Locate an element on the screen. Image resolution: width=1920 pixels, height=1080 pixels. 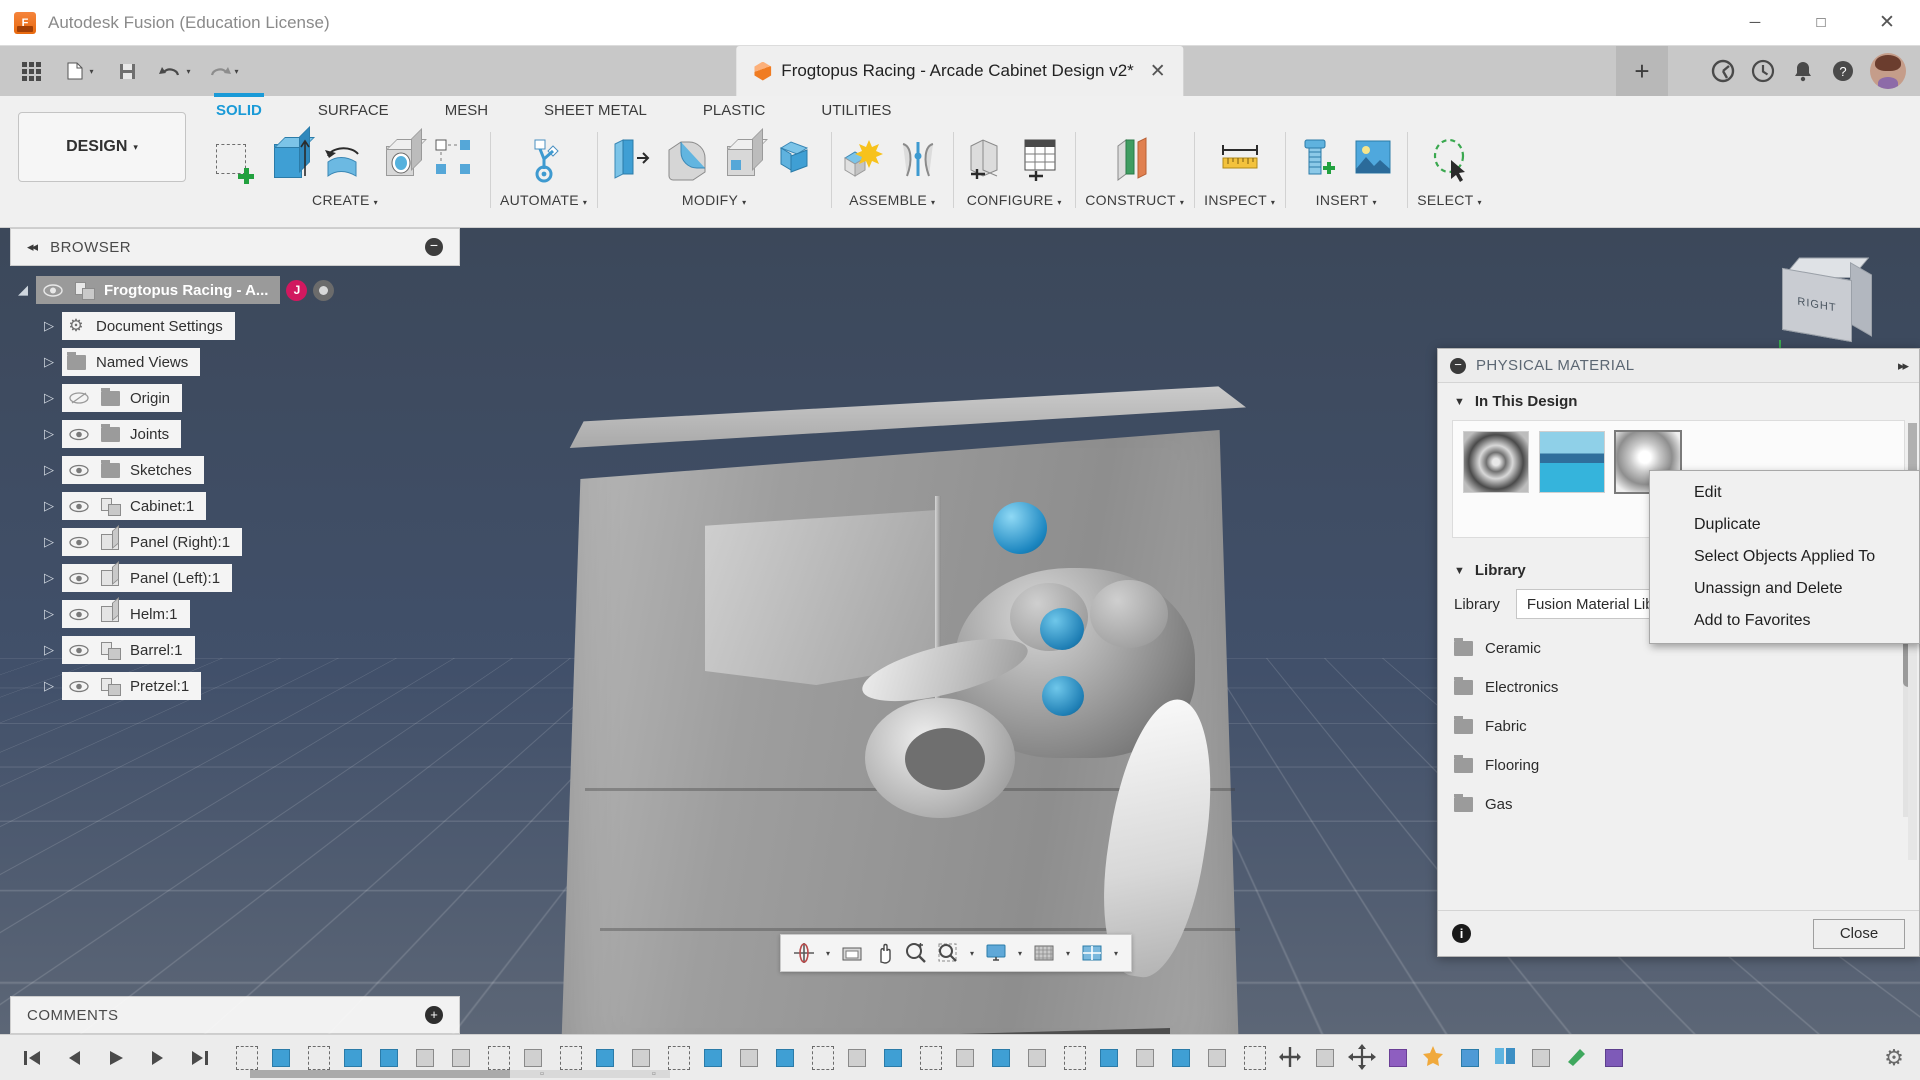
context-menu-item-add-to-favorites: Add to Favorites is located at coordinates (1784, 621).